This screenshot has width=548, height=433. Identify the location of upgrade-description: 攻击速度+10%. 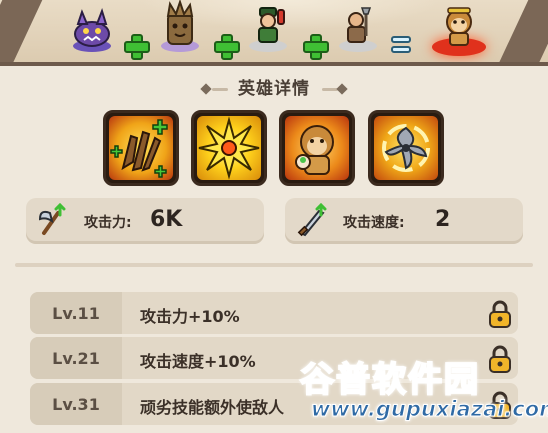
(198, 361).